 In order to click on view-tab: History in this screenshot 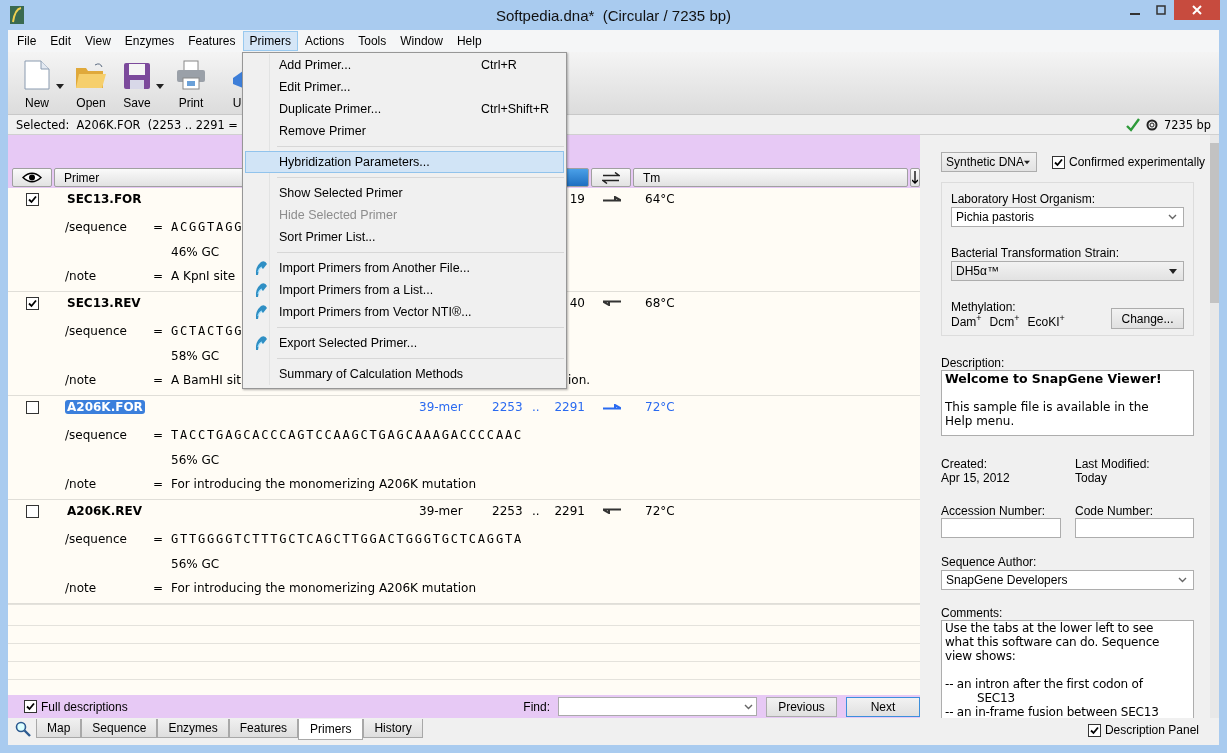, I will do `click(393, 728)`.